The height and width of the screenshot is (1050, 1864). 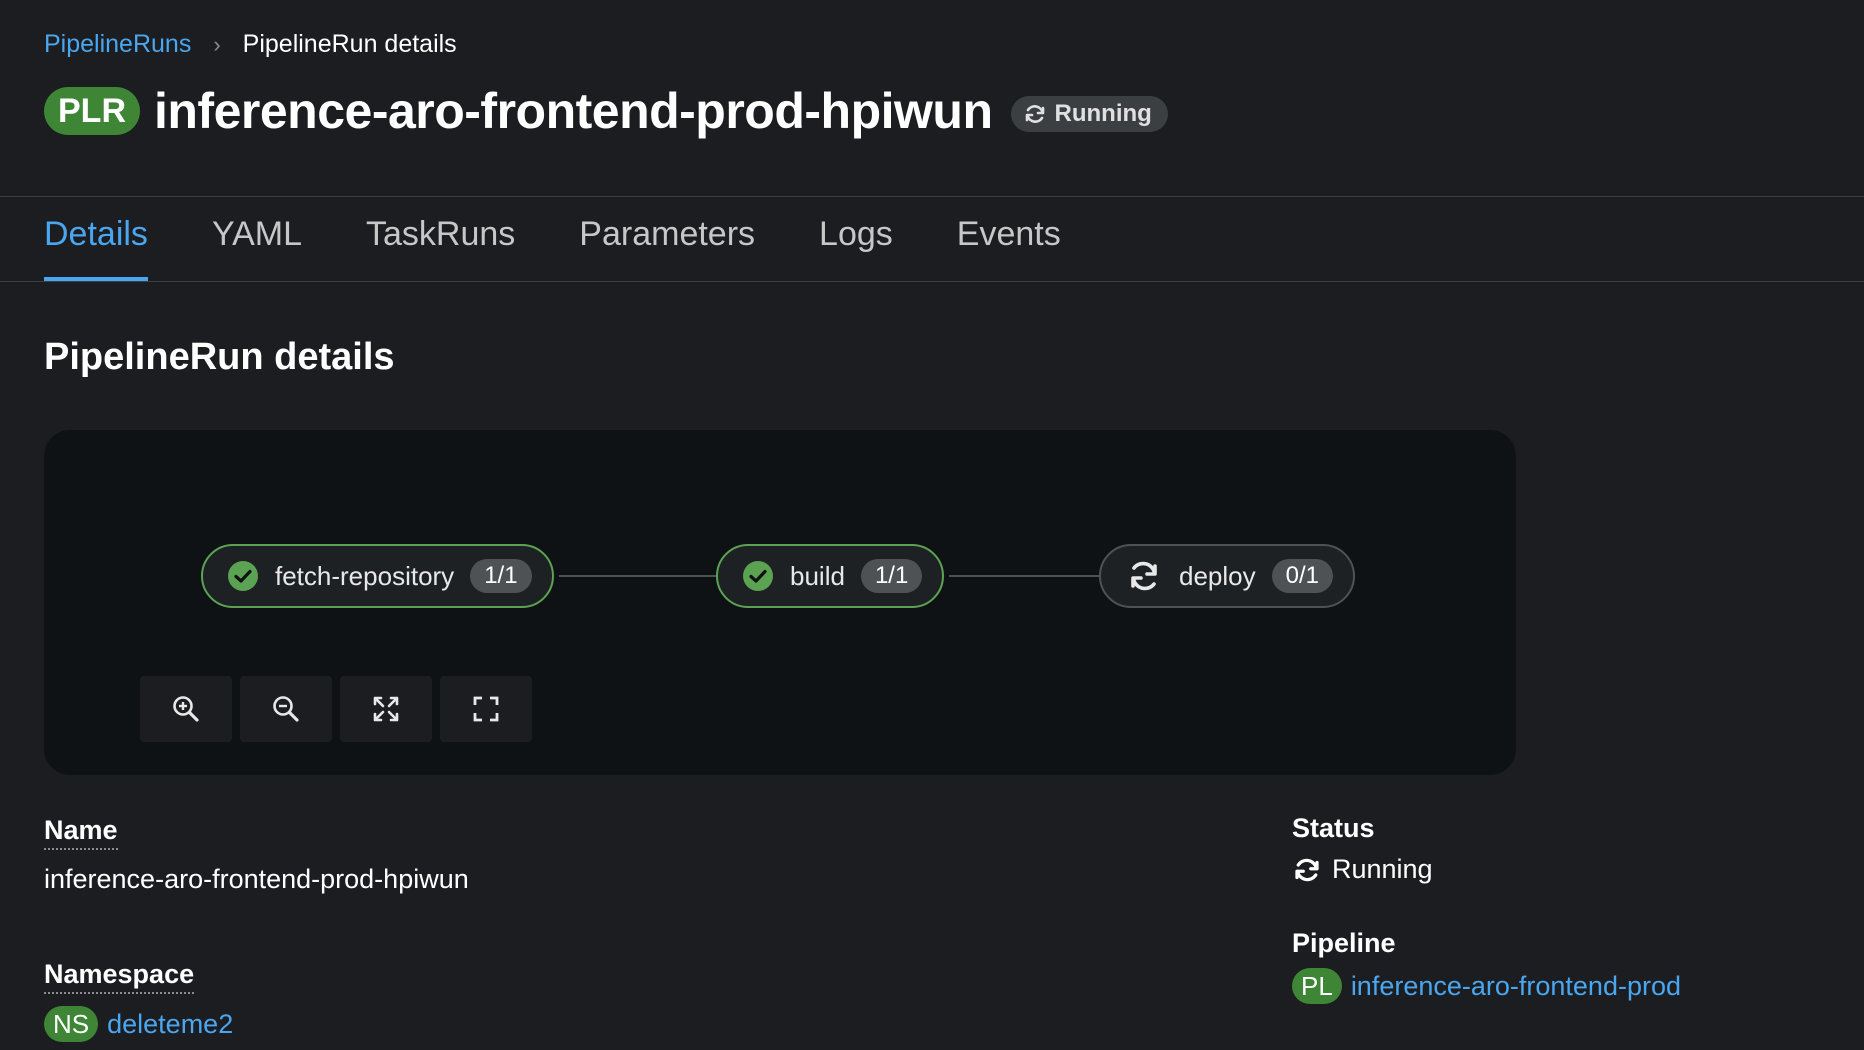 I want to click on tab-events: Events, so click(x=1009, y=239).